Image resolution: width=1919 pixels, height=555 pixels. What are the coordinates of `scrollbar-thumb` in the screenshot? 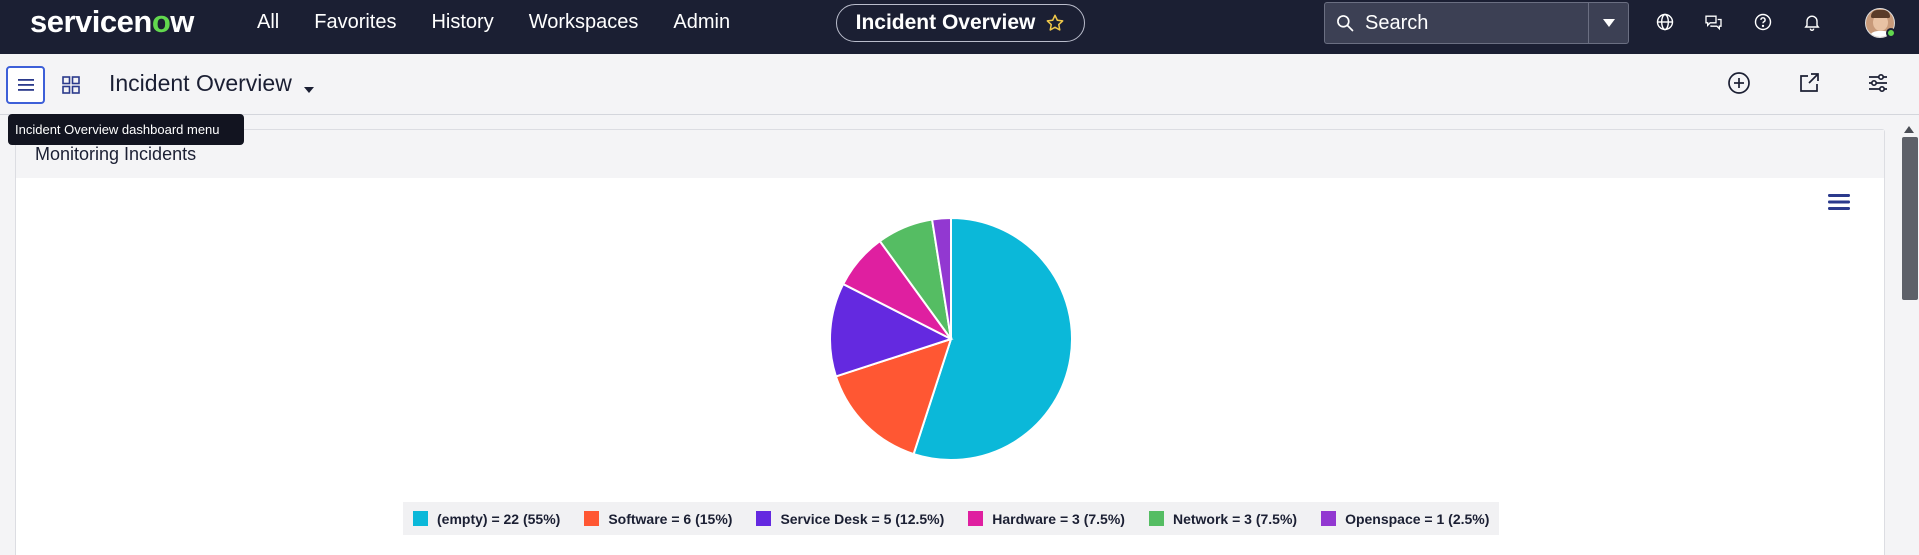 It's located at (1910, 218).